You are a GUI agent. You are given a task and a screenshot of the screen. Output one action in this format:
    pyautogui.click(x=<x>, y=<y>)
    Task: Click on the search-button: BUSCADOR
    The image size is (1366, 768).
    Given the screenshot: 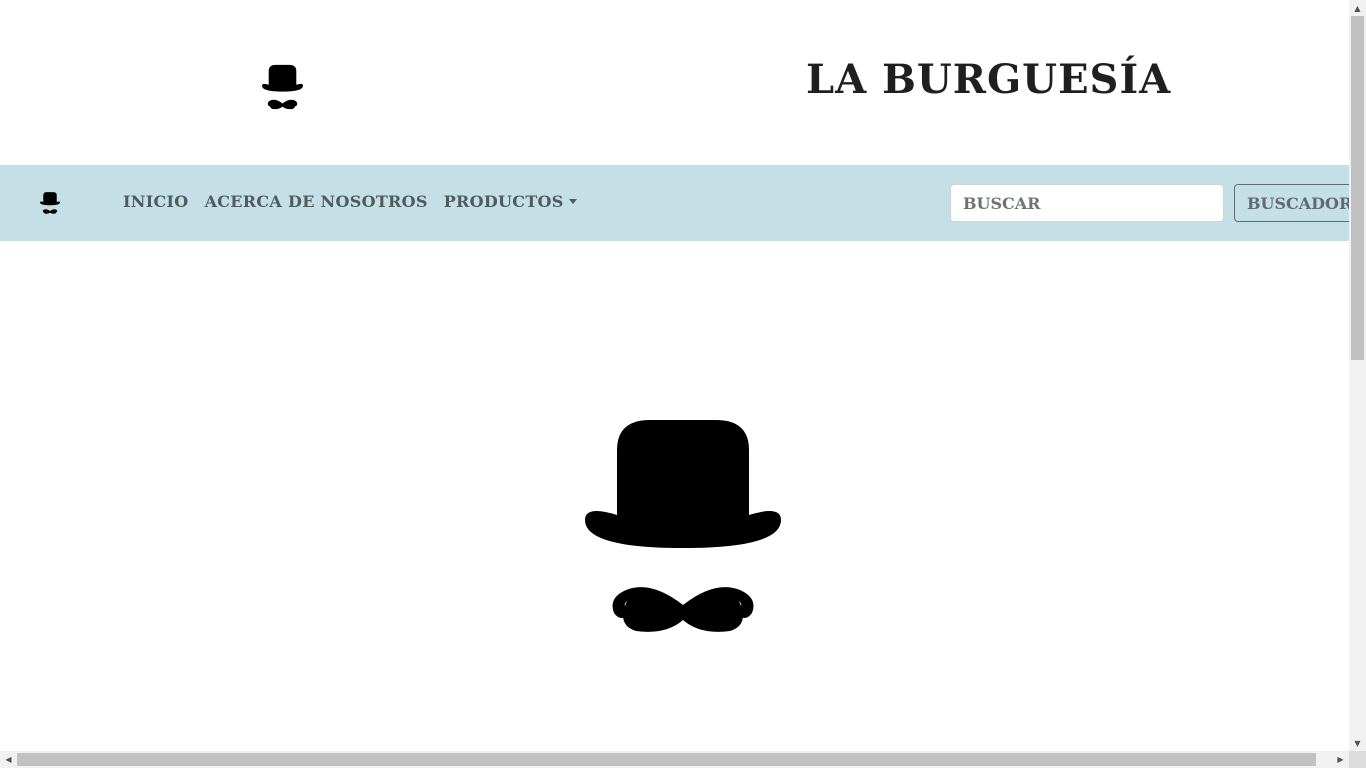 What is the action you would take?
    pyautogui.click(x=1291, y=203)
    